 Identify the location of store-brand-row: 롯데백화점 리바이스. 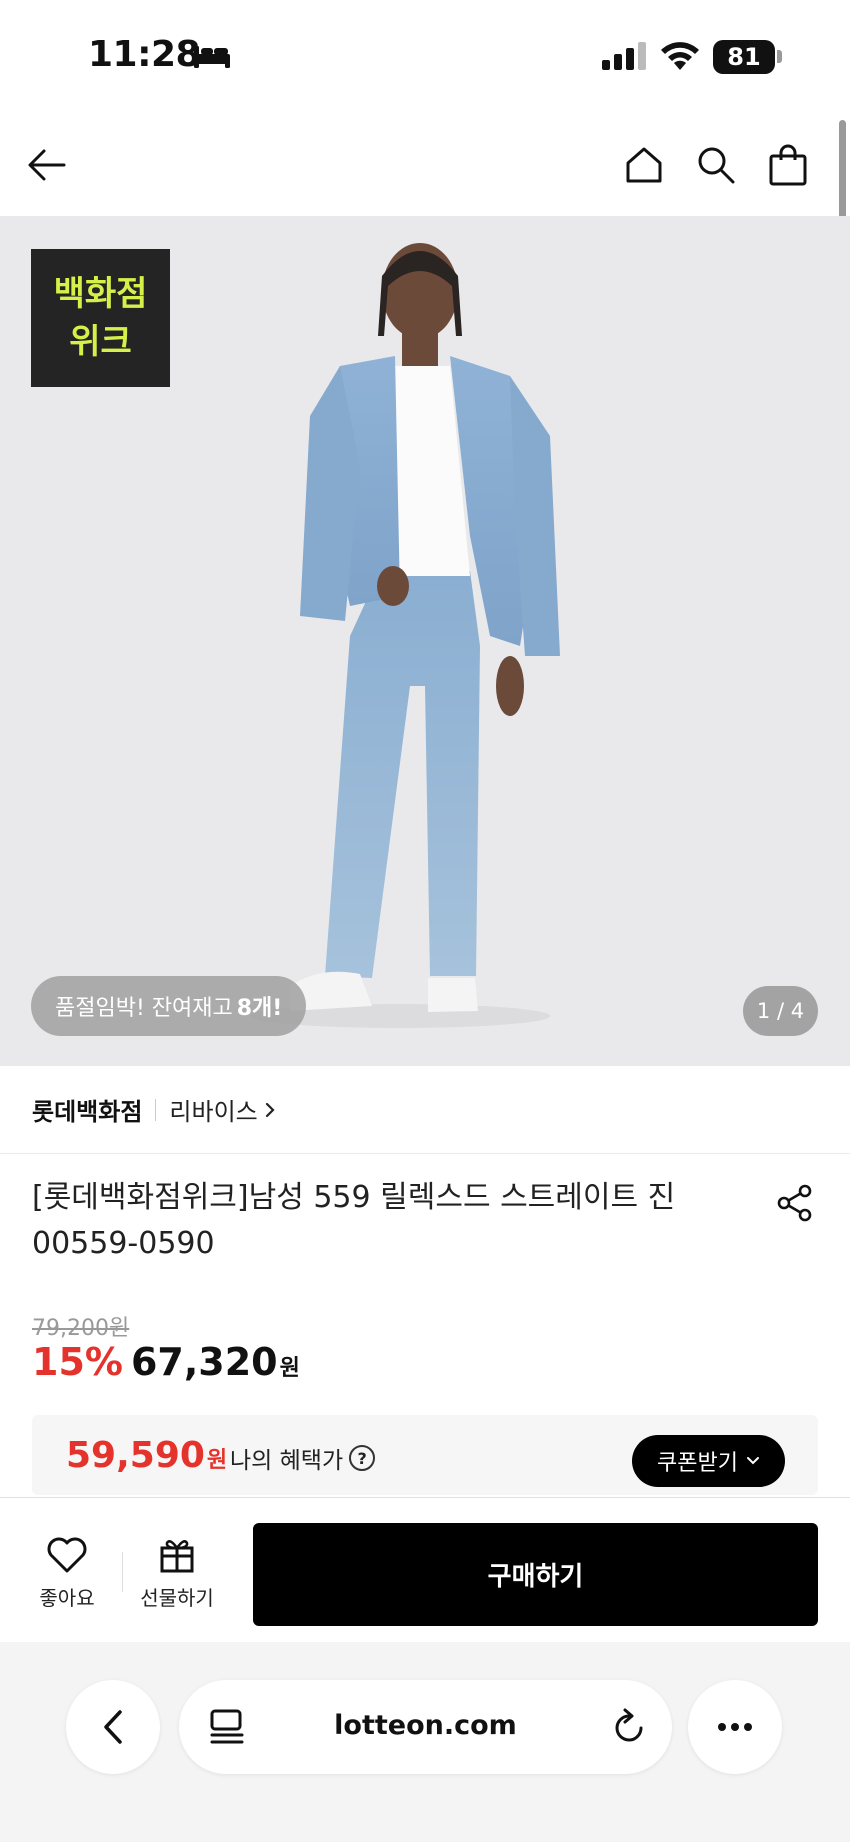
(425, 1110).